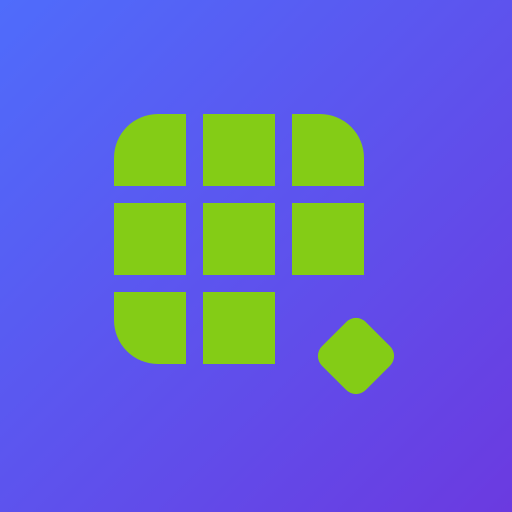 Image resolution: width=512 pixels, height=512 pixels. I want to click on grid-tile-top-right, so click(328, 150).